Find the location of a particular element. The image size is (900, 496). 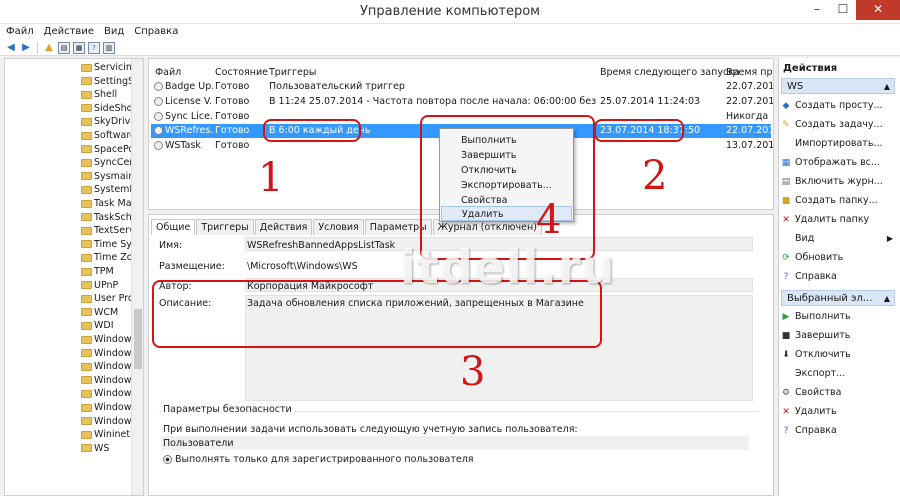

tab-general: Общие is located at coordinates (173, 227).